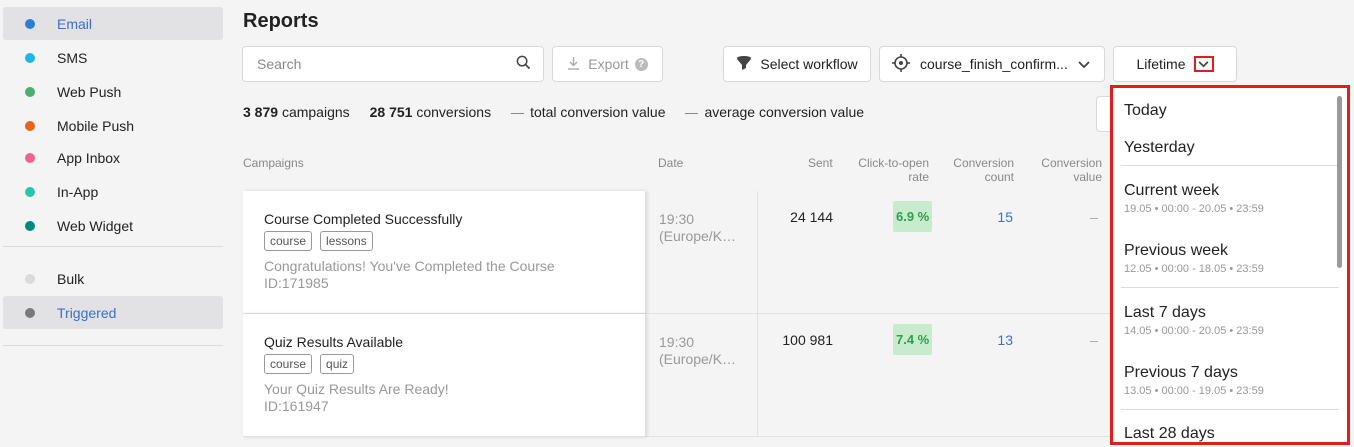  I want to click on sidebar-item-app-inbox: App Inbox, so click(113, 157).